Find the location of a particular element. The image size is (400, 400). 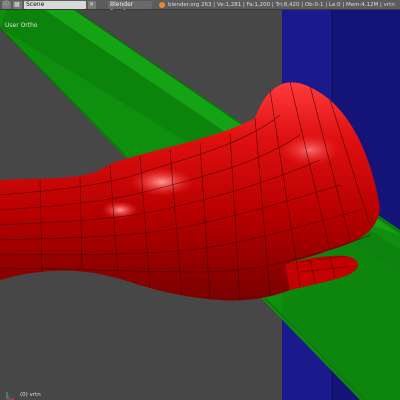

editor-type-button: ⓘ is located at coordinates (6, 5).